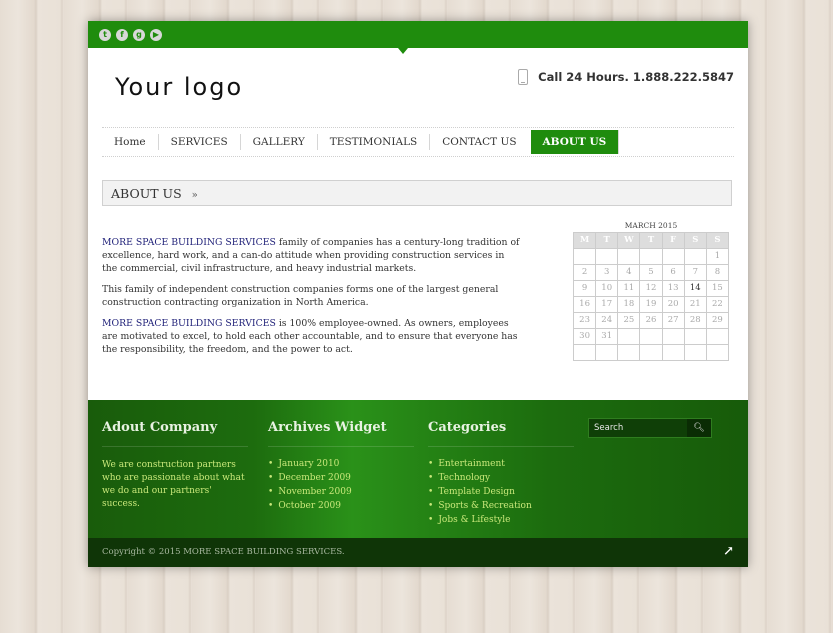 Image resolution: width=833 pixels, height=633 pixels. I want to click on calendar-day: 2, so click(585, 273).